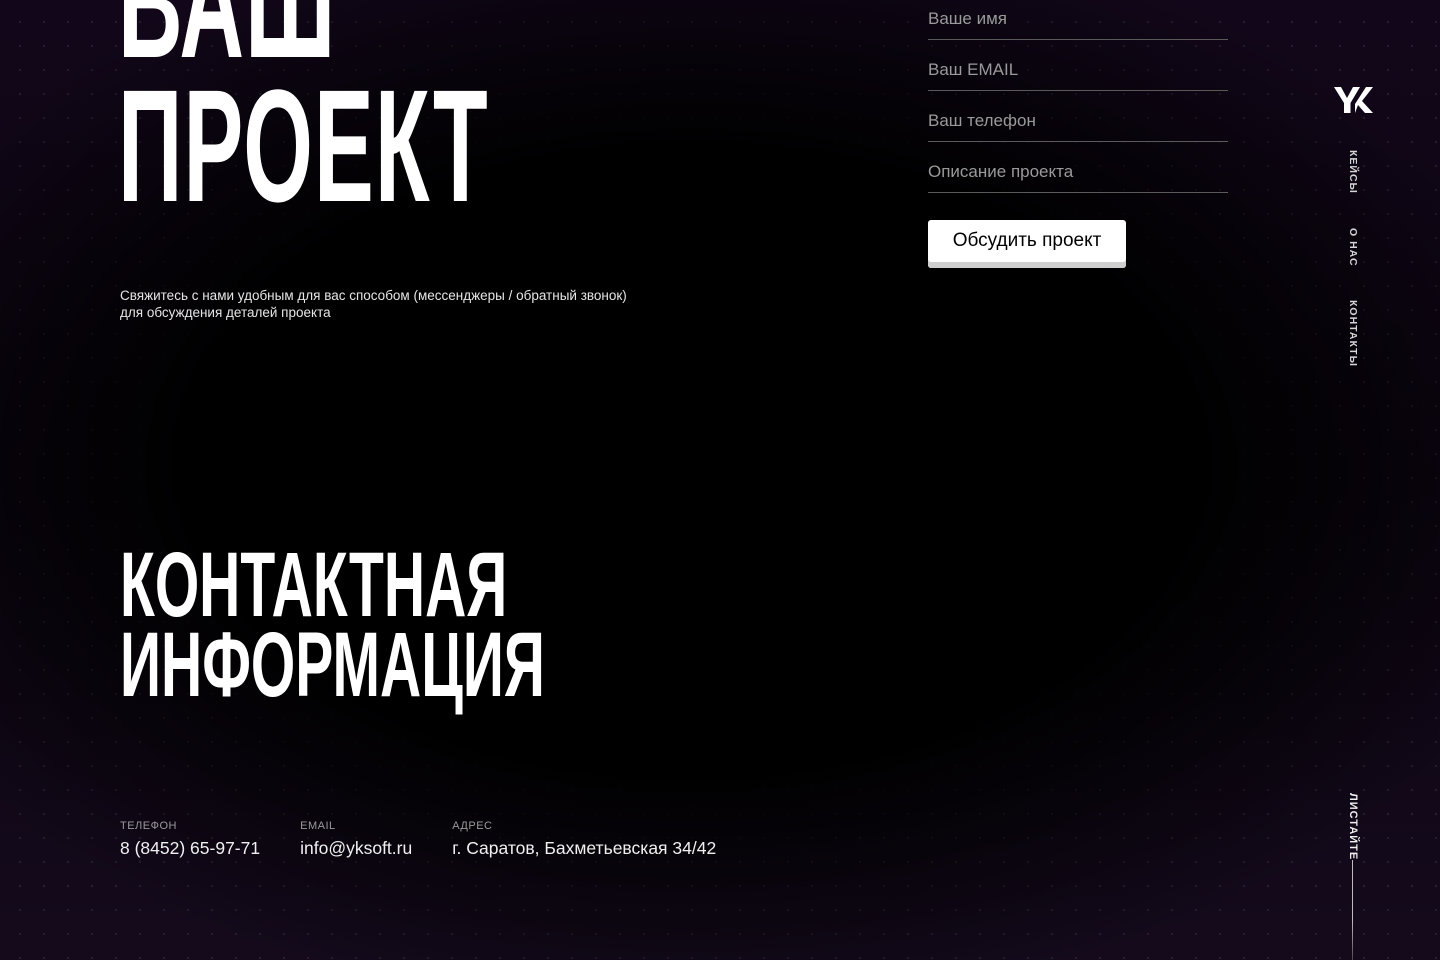 The image size is (1440, 960). Describe the element at coordinates (1353, 247) in the screenshot. I see `nav-item-about: О НАС` at that location.